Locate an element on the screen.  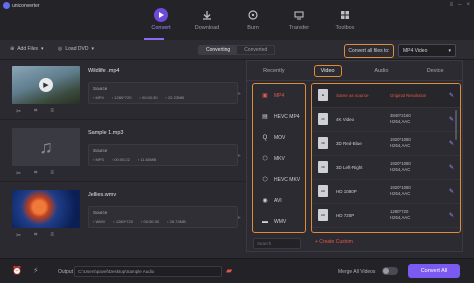
resolution-info: 1920*1080 H264,AAC is located at coordinates (400, 191).